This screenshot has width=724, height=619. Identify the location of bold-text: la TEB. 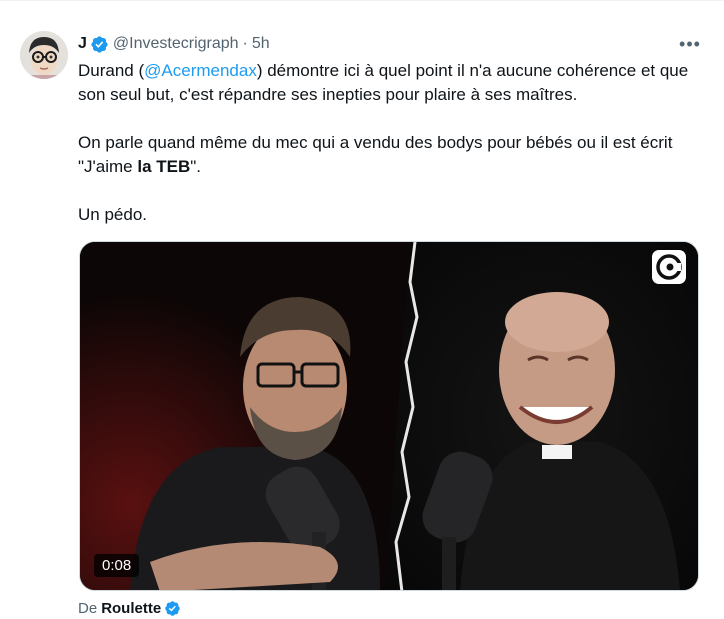
(164, 166).